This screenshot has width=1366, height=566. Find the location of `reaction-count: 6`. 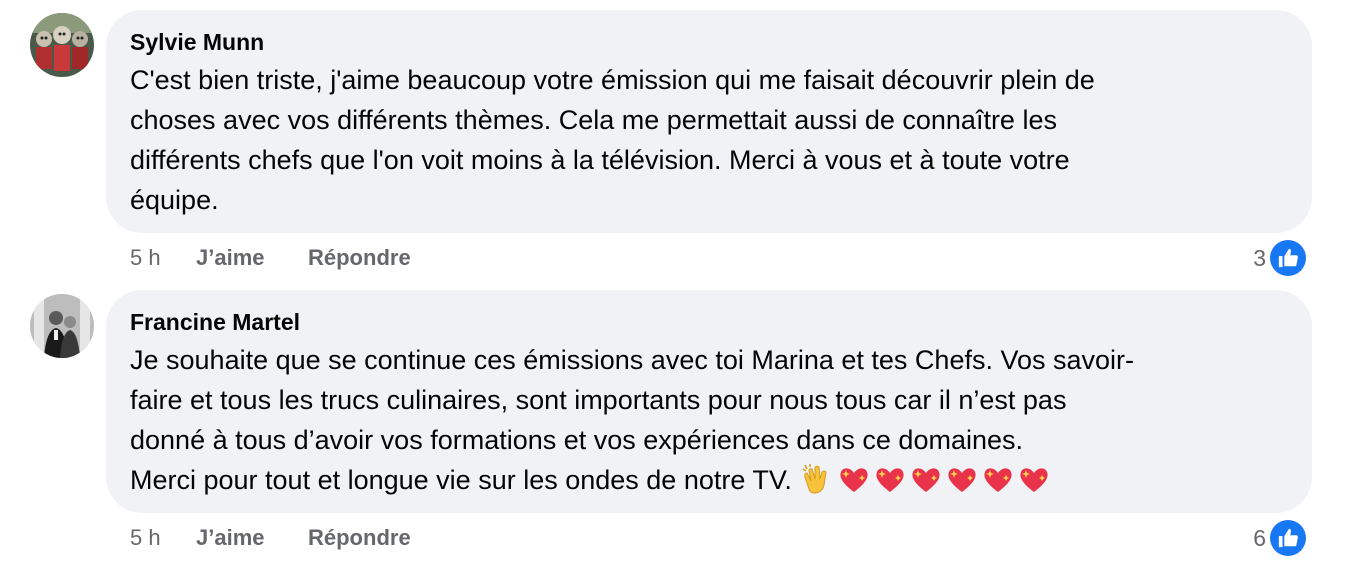

reaction-count: 6 is located at coordinates (1259, 537).